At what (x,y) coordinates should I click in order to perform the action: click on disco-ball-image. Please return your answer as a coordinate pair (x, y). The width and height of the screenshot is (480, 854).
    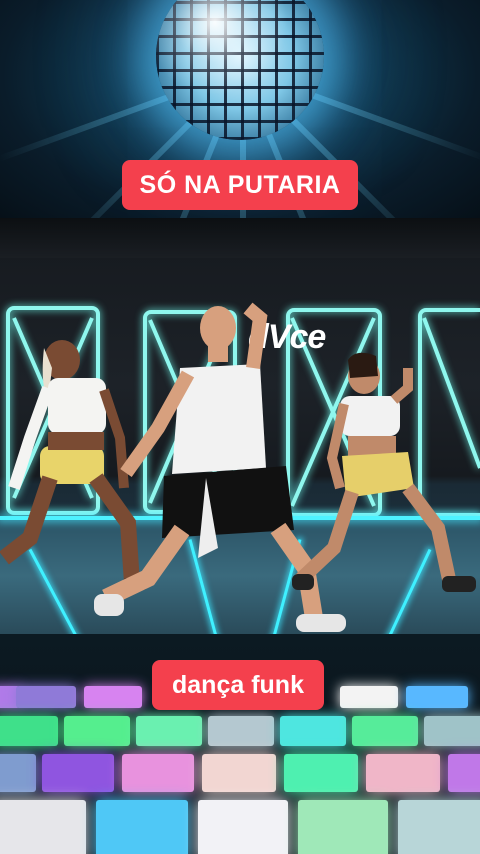
    Looking at the image, I should click on (240, 70).